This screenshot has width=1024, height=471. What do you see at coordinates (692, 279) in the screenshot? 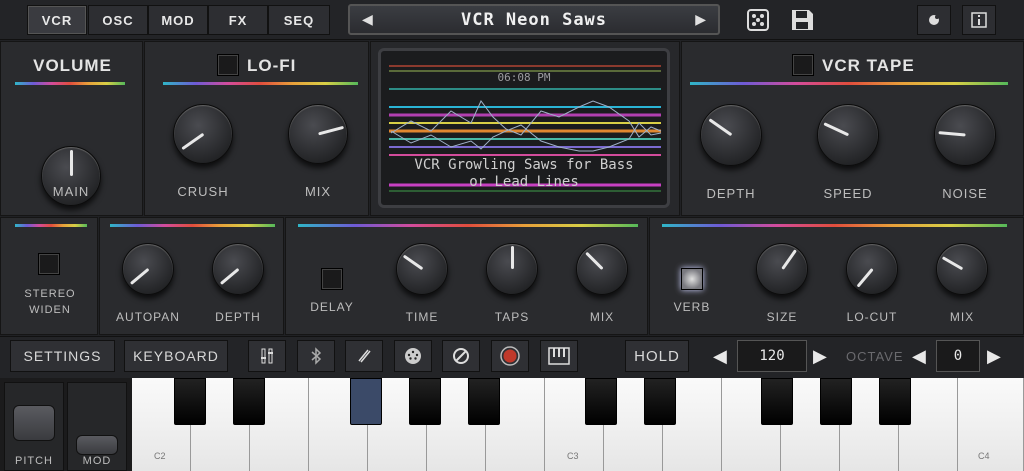
I see `verb-checkbox` at bounding box center [692, 279].